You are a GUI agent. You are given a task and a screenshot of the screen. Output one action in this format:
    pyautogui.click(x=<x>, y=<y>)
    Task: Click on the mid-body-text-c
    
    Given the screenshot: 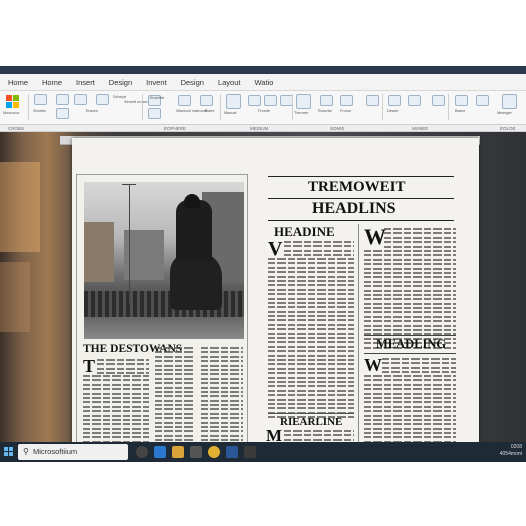 What is the action you would take?
    pyautogui.click(x=319, y=436)
    